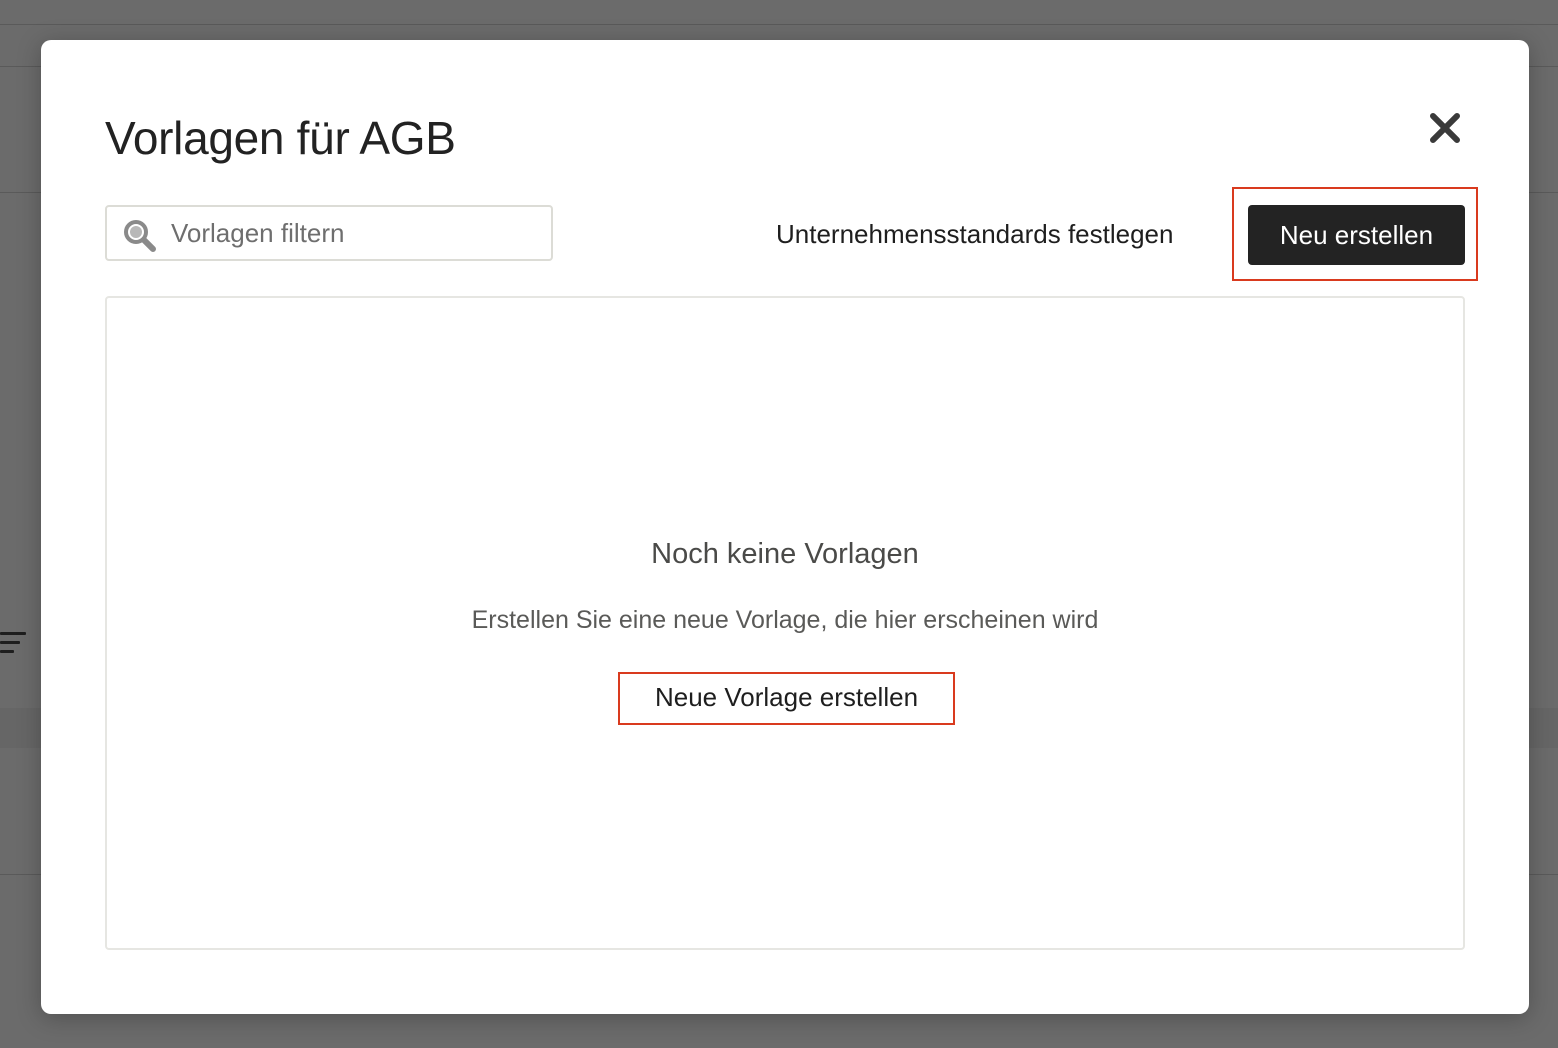  I want to click on create-new-button: Neu erstellen, so click(1356, 235).